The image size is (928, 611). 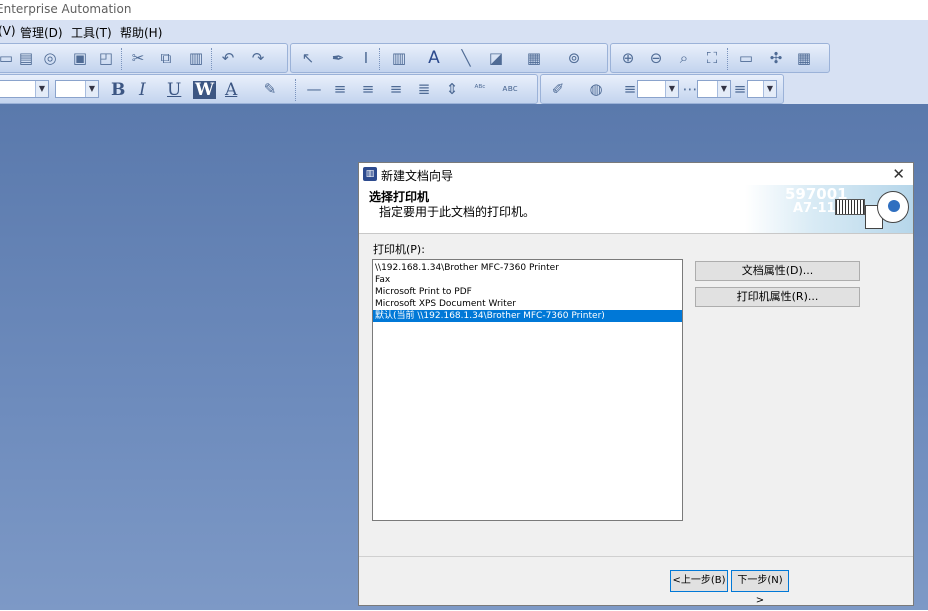 What do you see at coordinates (684, 58) in the screenshot?
I see `zoom-region-icon: ⌕` at bounding box center [684, 58].